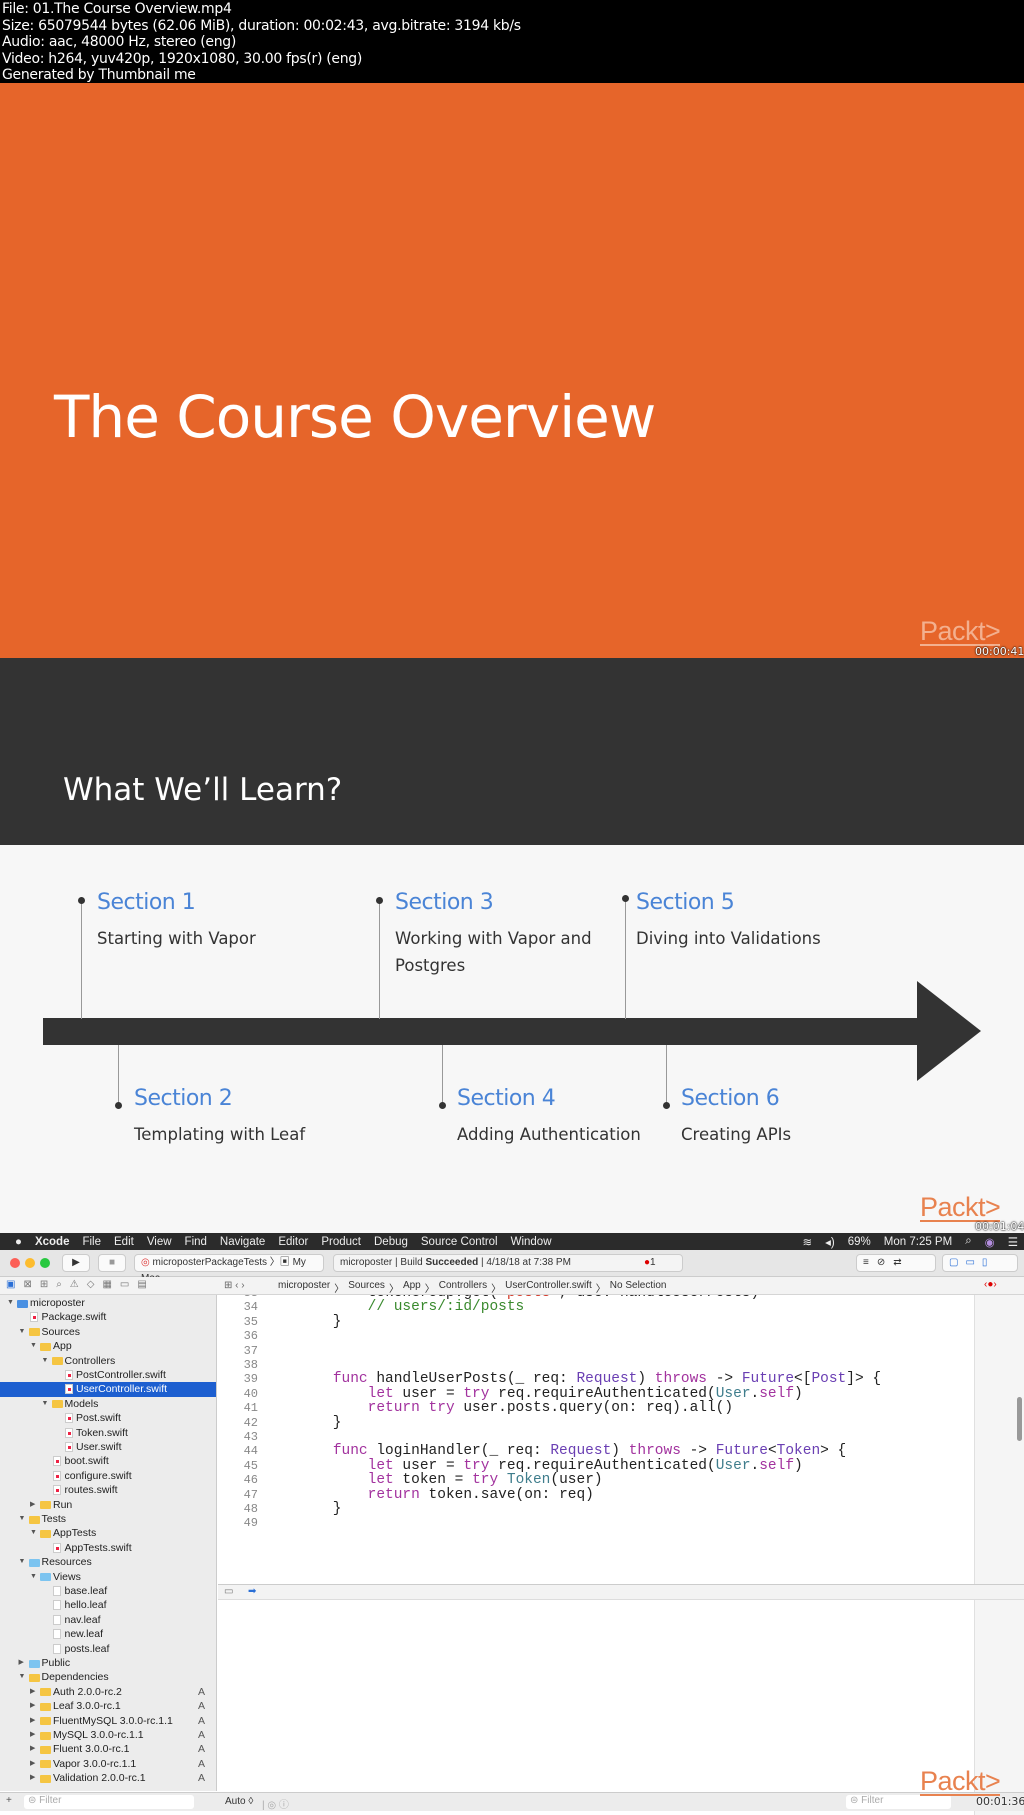 This screenshot has height=1815, width=1024. What do you see at coordinates (108, 1375) in the screenshot?
I see `navigator-item: PostController.swift` at bounding box center [108, 1375].